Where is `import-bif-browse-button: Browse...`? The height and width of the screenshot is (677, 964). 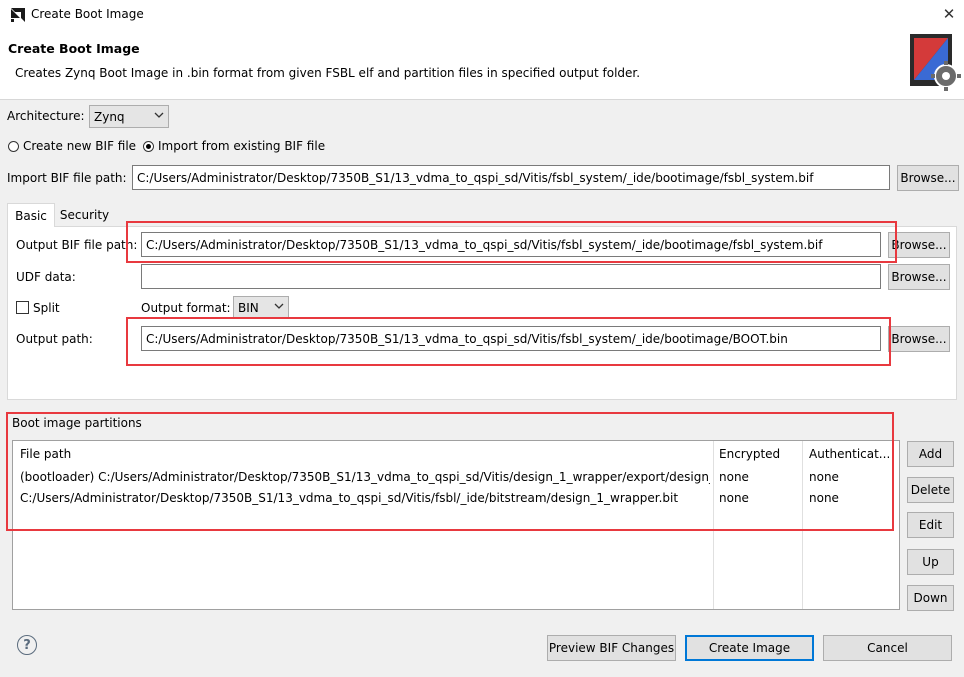
import-bif-browse-button: Browse... is located at coordinates (928, 178).